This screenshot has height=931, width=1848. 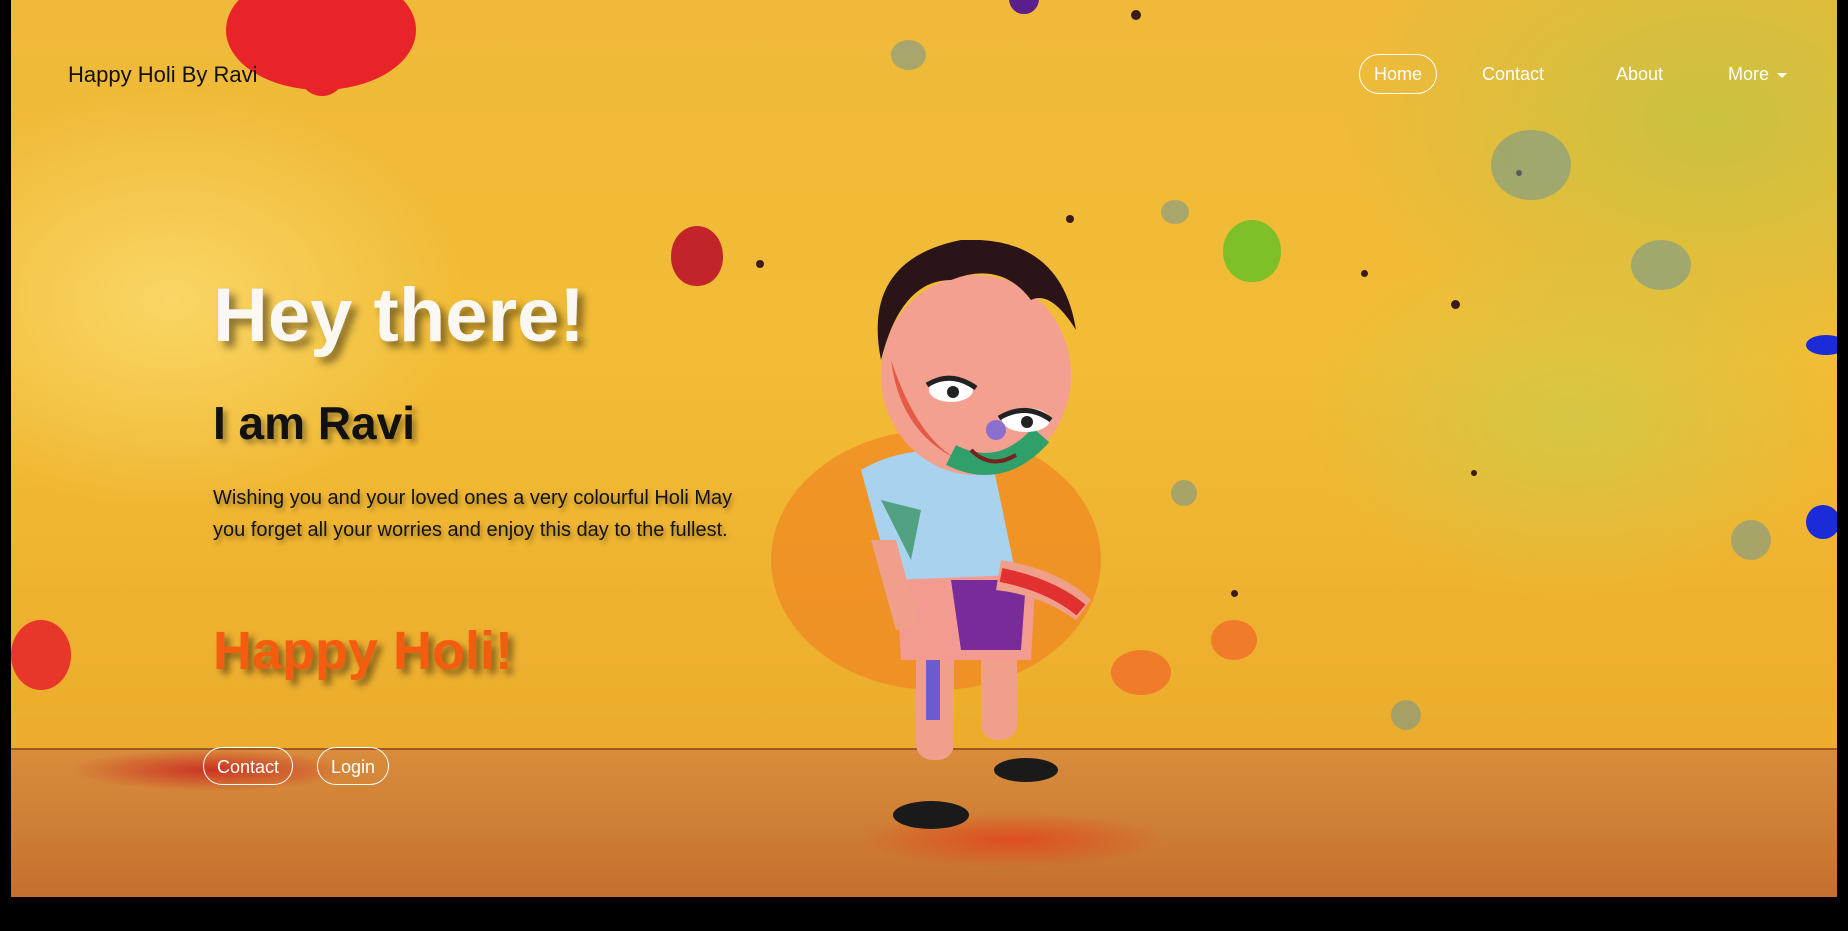 I want to click on purple-balloon, so click(x=1024, y=7).